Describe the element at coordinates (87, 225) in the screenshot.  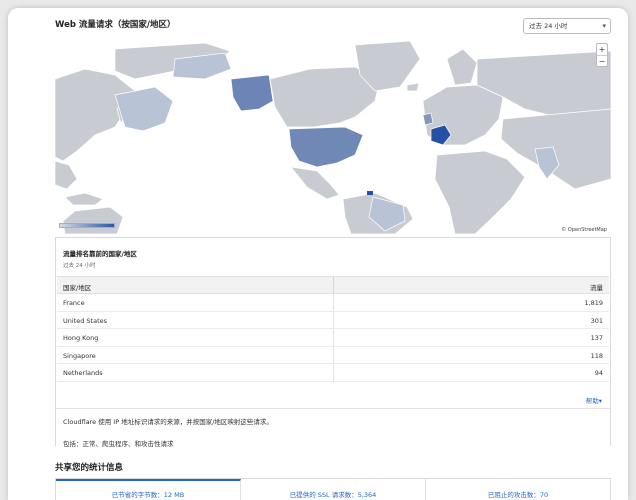
I see `map-color-legend` at that location.